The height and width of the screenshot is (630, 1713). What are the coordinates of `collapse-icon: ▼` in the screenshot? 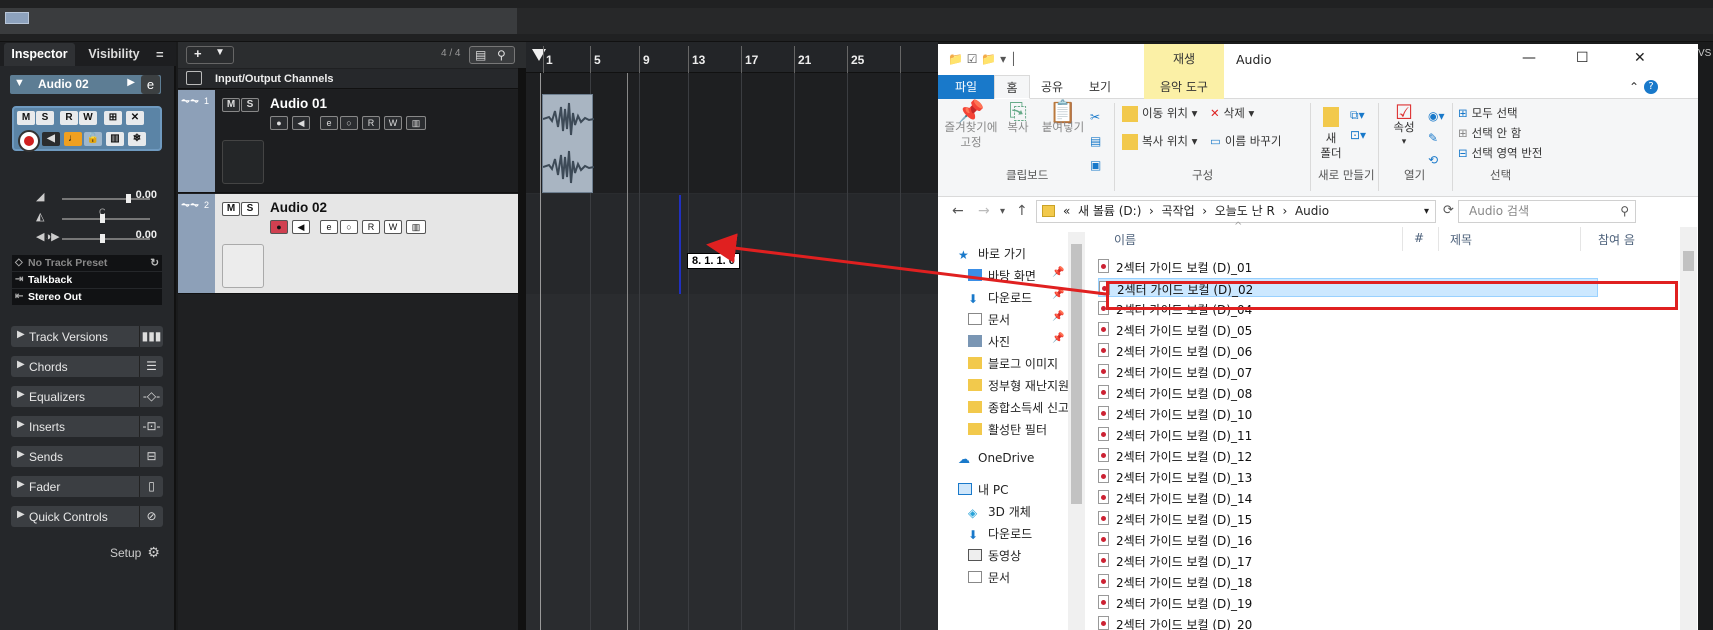 It's located at (19, 83).